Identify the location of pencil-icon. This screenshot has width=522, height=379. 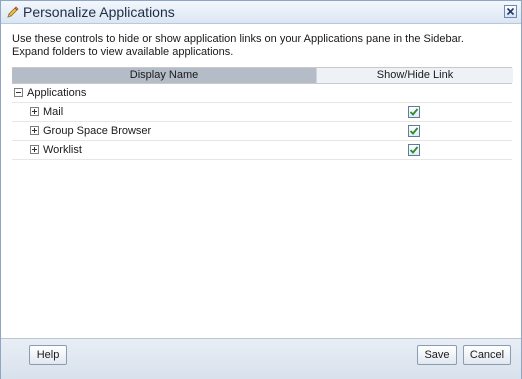
(13, 12).